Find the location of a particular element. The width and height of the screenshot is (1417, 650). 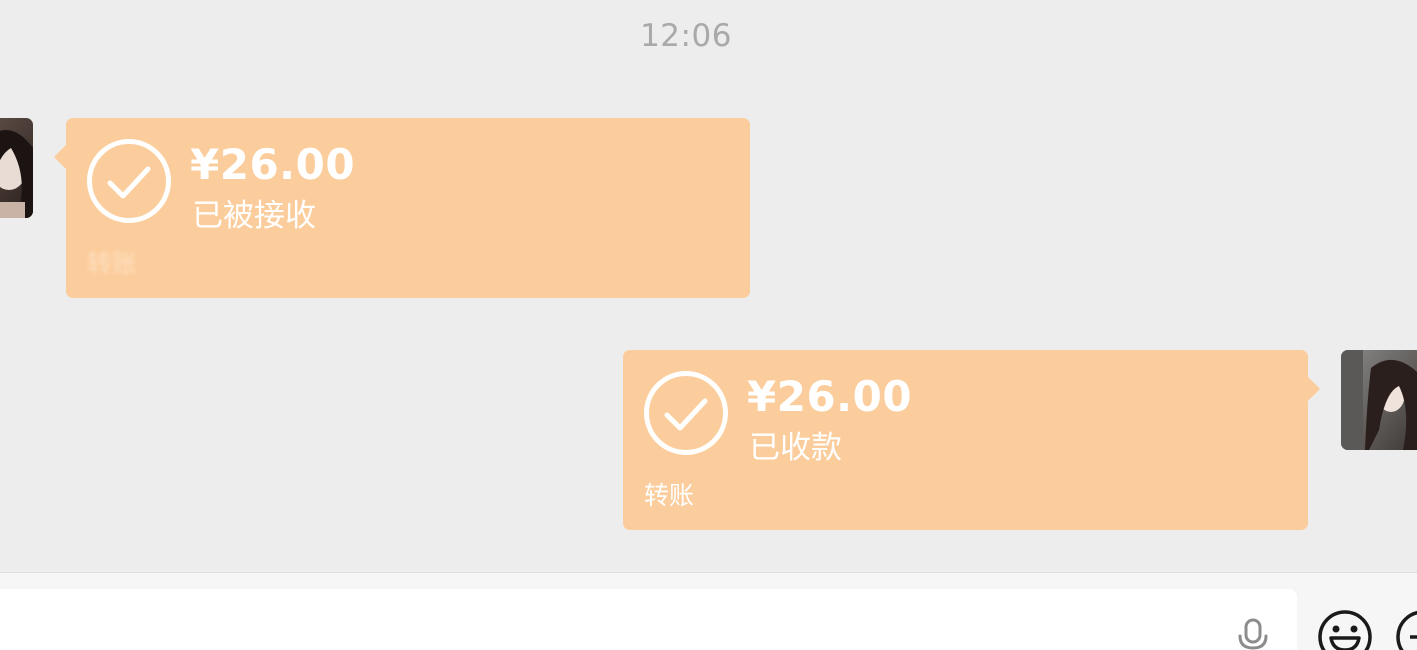

contact-avatar is located at coordinates (16, 168).